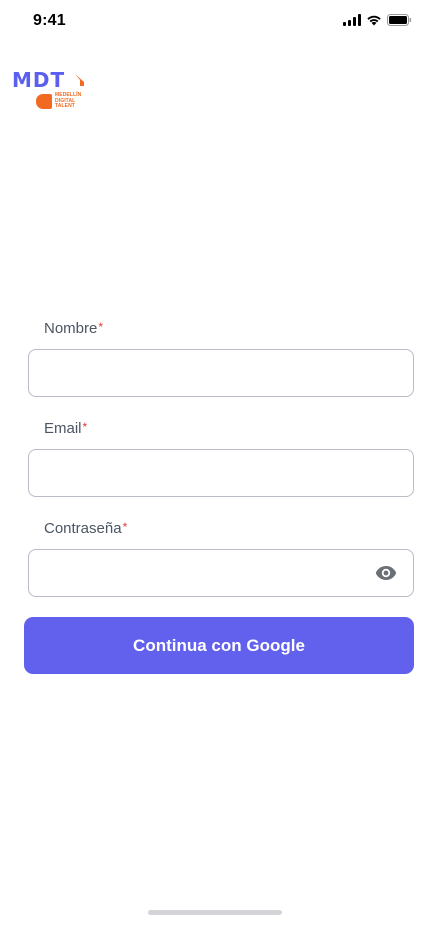 The height and width of the screenshot is (926, 428). Describe the element at coordinates (83, 528) in the screenshot. I see `password-label-text: Contraseña` at that location.